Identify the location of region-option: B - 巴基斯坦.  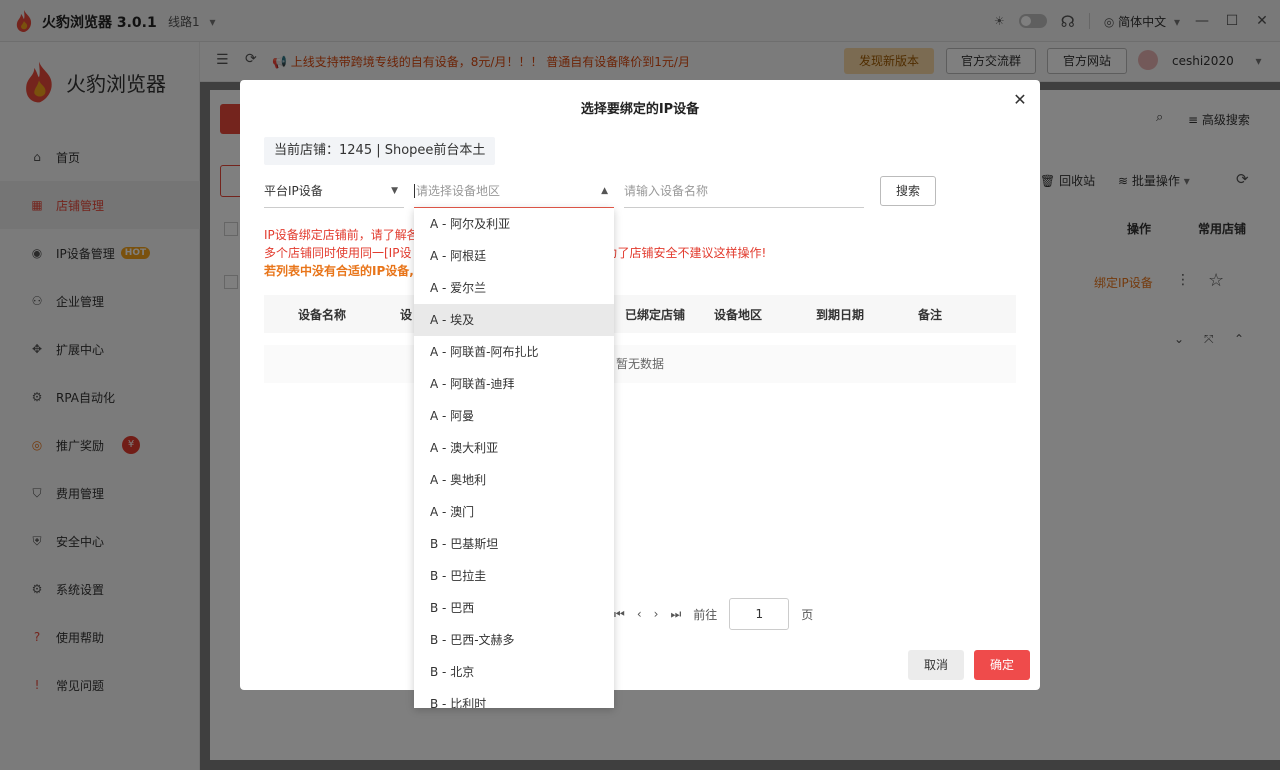
(514, 544).